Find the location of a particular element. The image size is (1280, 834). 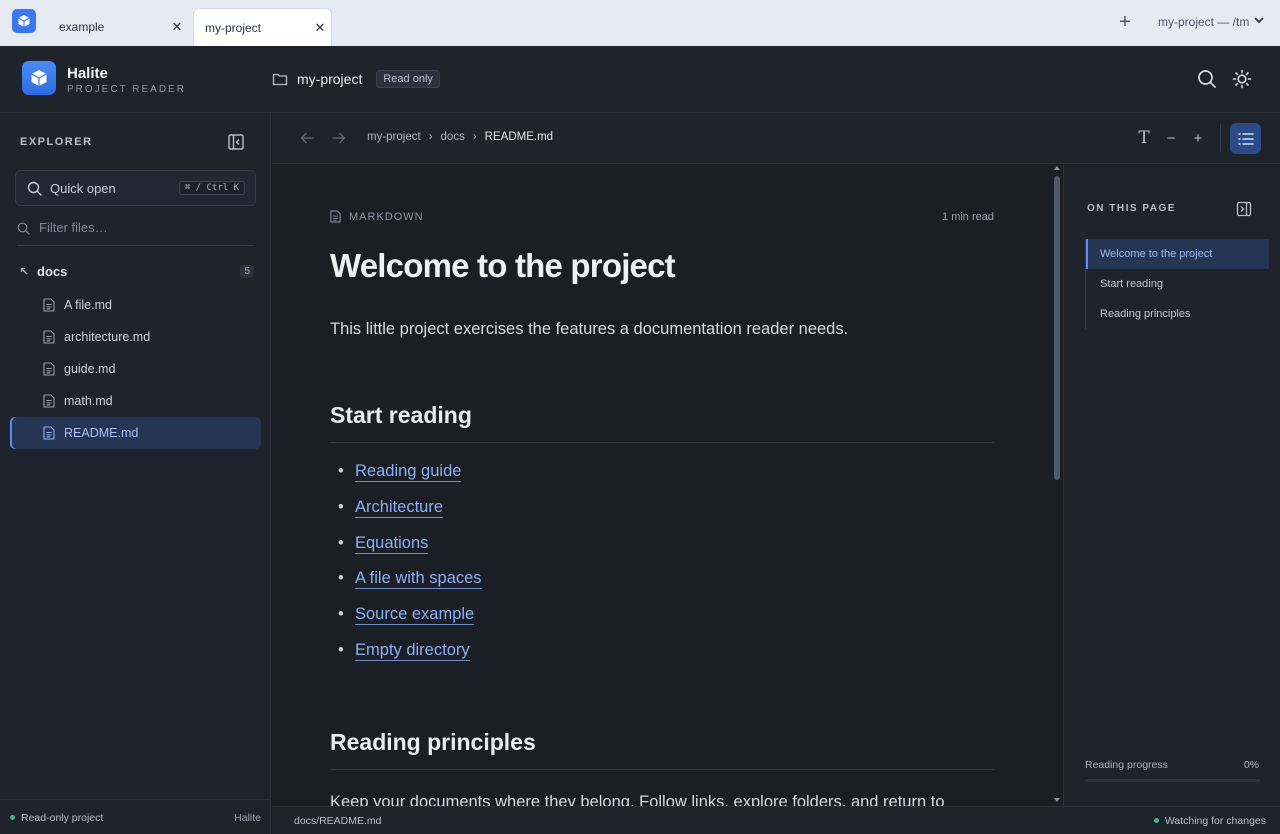

tab-label: example is located at coordinates (82, 27).